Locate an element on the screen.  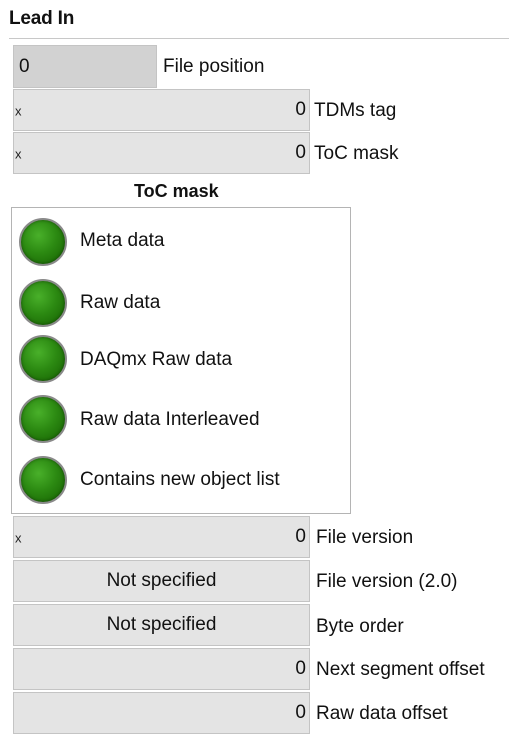
file-version-value: 0 is located at coordinates (300, 536).